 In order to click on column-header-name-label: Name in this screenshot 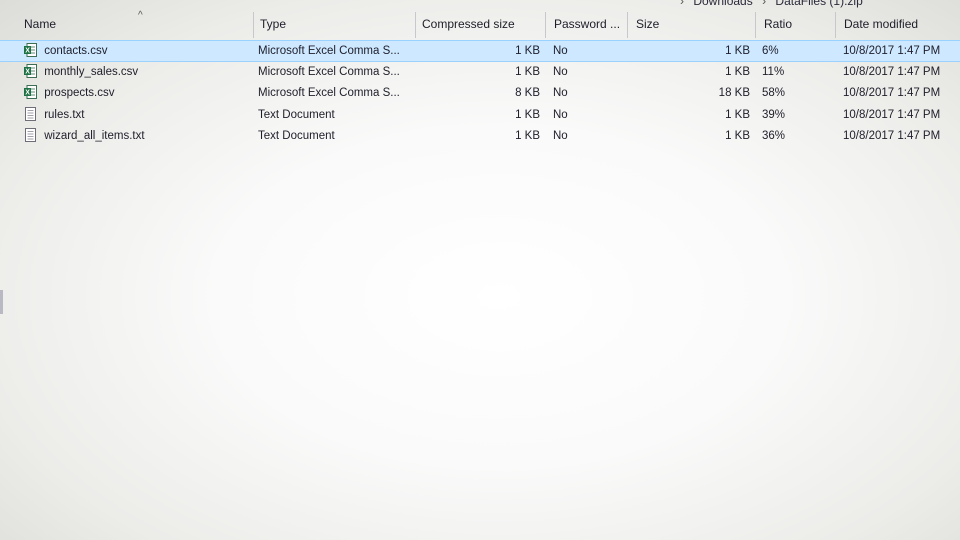, I will do `click(40, 24)`.